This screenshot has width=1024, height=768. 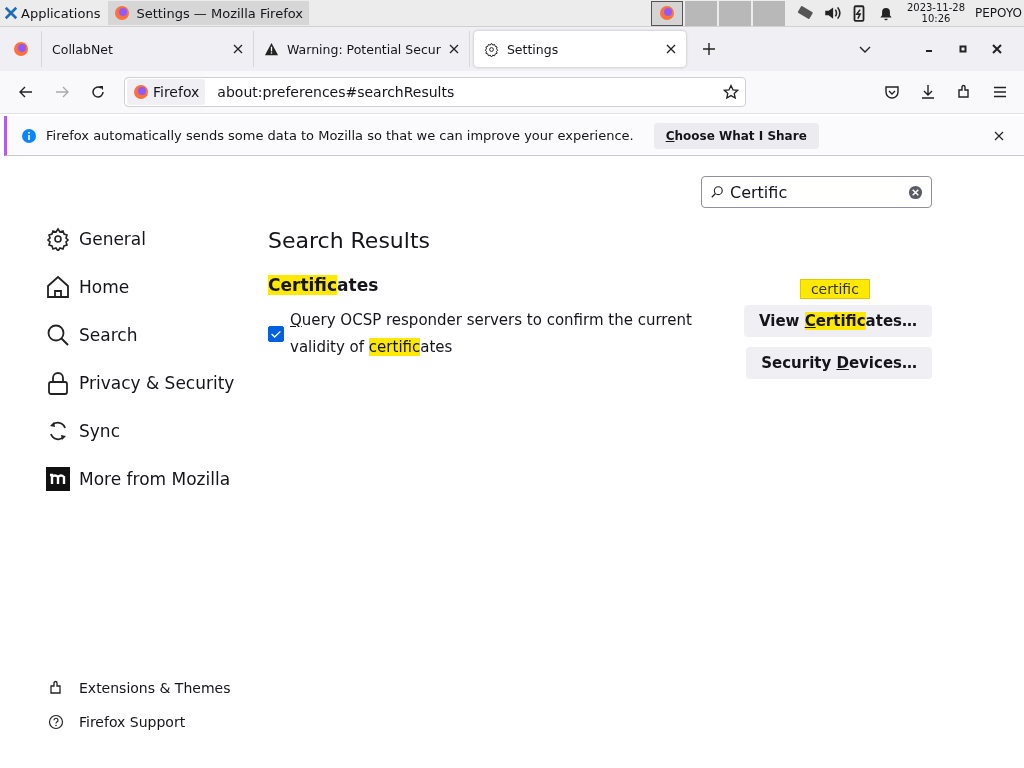 I want to click on download-icon, so click(x=928, y=92).